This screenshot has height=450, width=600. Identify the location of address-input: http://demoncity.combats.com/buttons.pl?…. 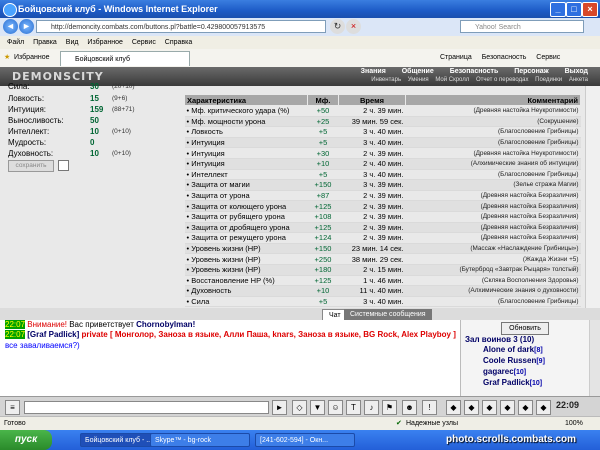
(181, 26).